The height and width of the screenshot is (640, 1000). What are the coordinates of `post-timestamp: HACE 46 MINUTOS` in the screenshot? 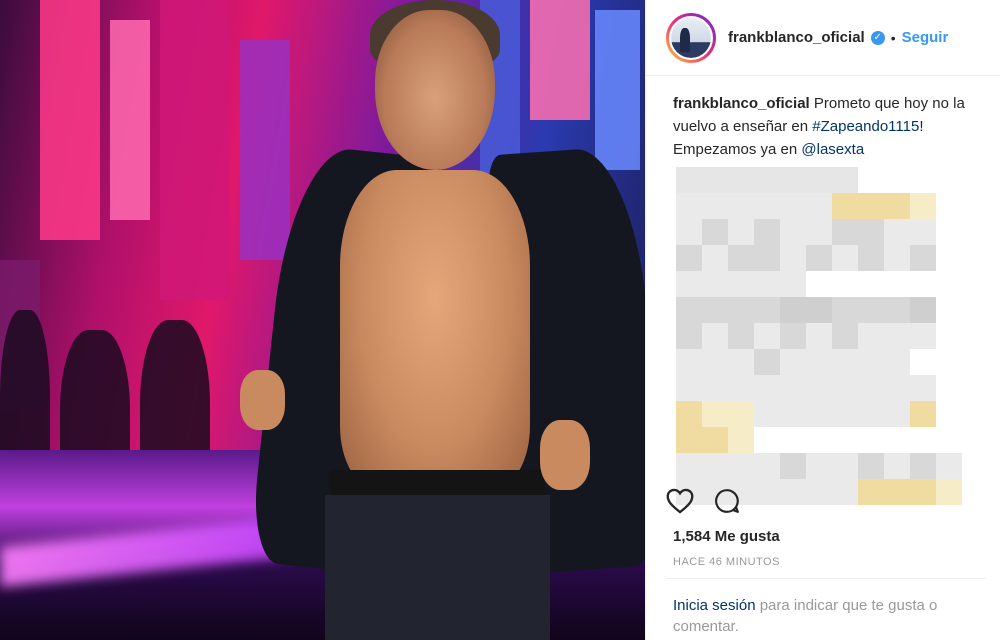 It's located at (726, 562).